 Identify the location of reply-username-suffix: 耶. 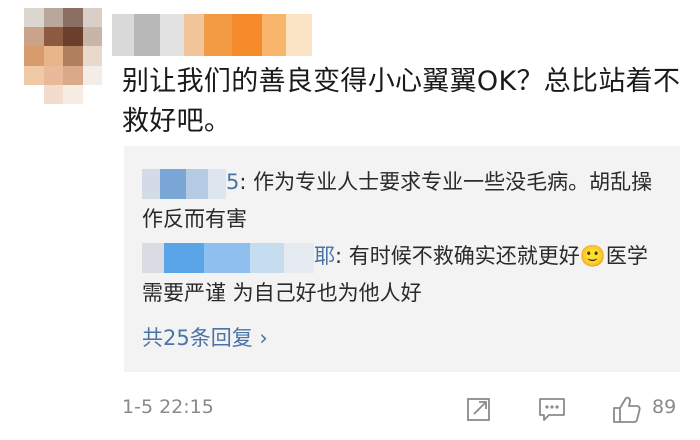
(324, 256).